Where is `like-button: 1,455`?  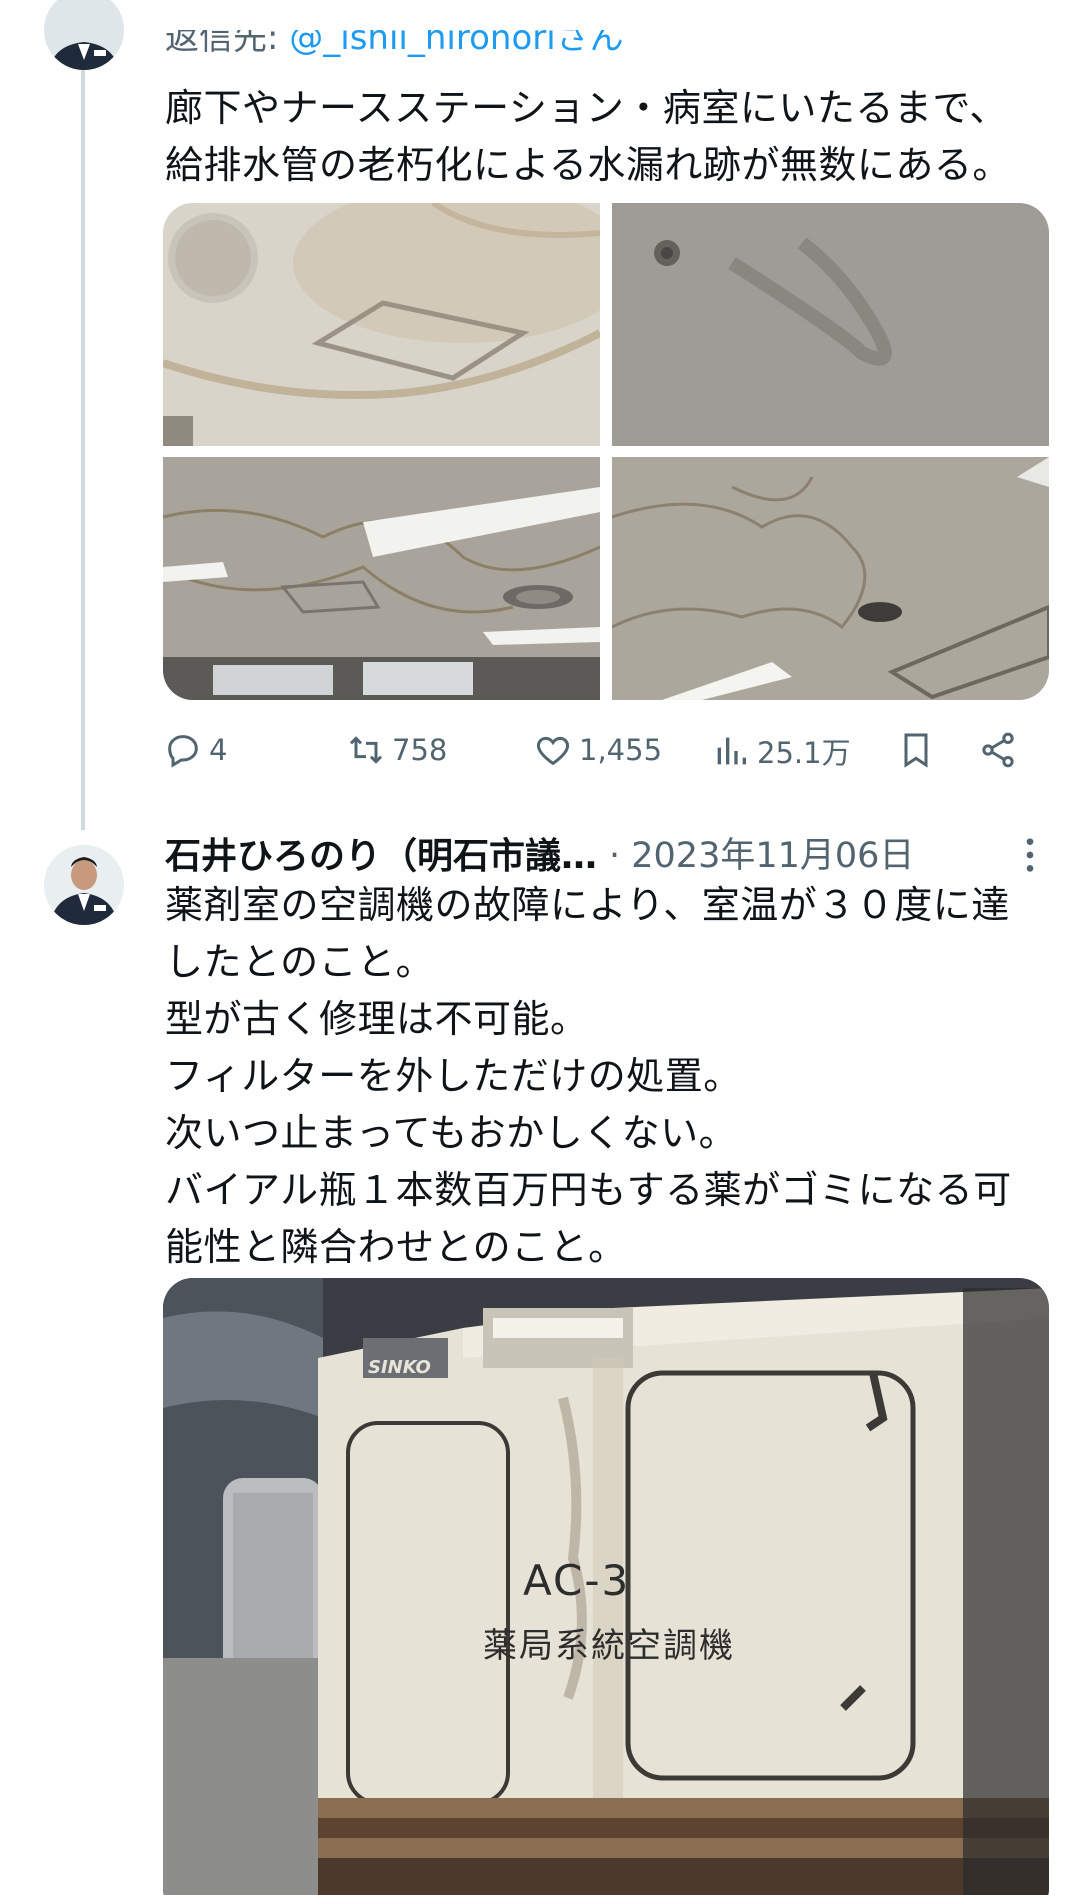
like-button: 1,455 is located at coordinates (597, 750).